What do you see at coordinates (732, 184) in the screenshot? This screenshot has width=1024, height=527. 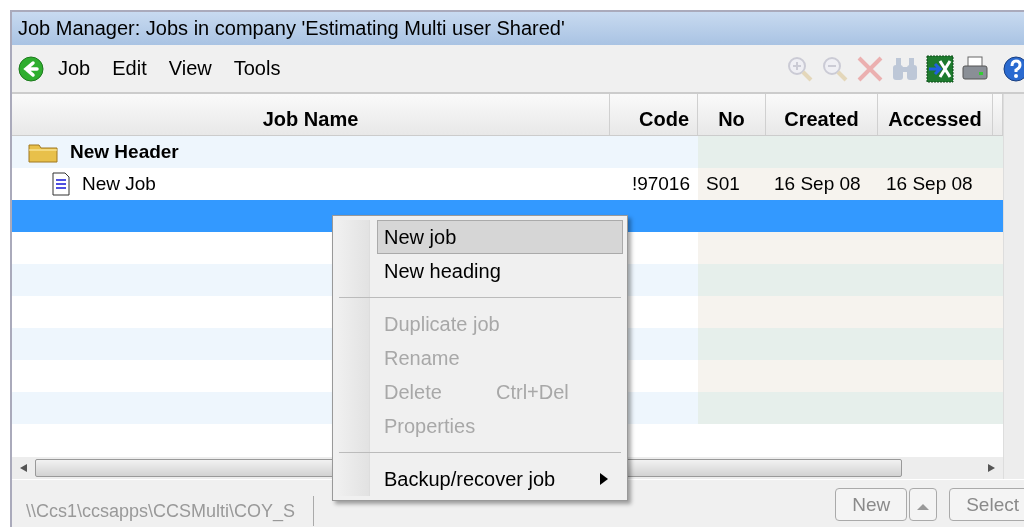 I see `table-cell: S01` at bounding box center [732, 184].